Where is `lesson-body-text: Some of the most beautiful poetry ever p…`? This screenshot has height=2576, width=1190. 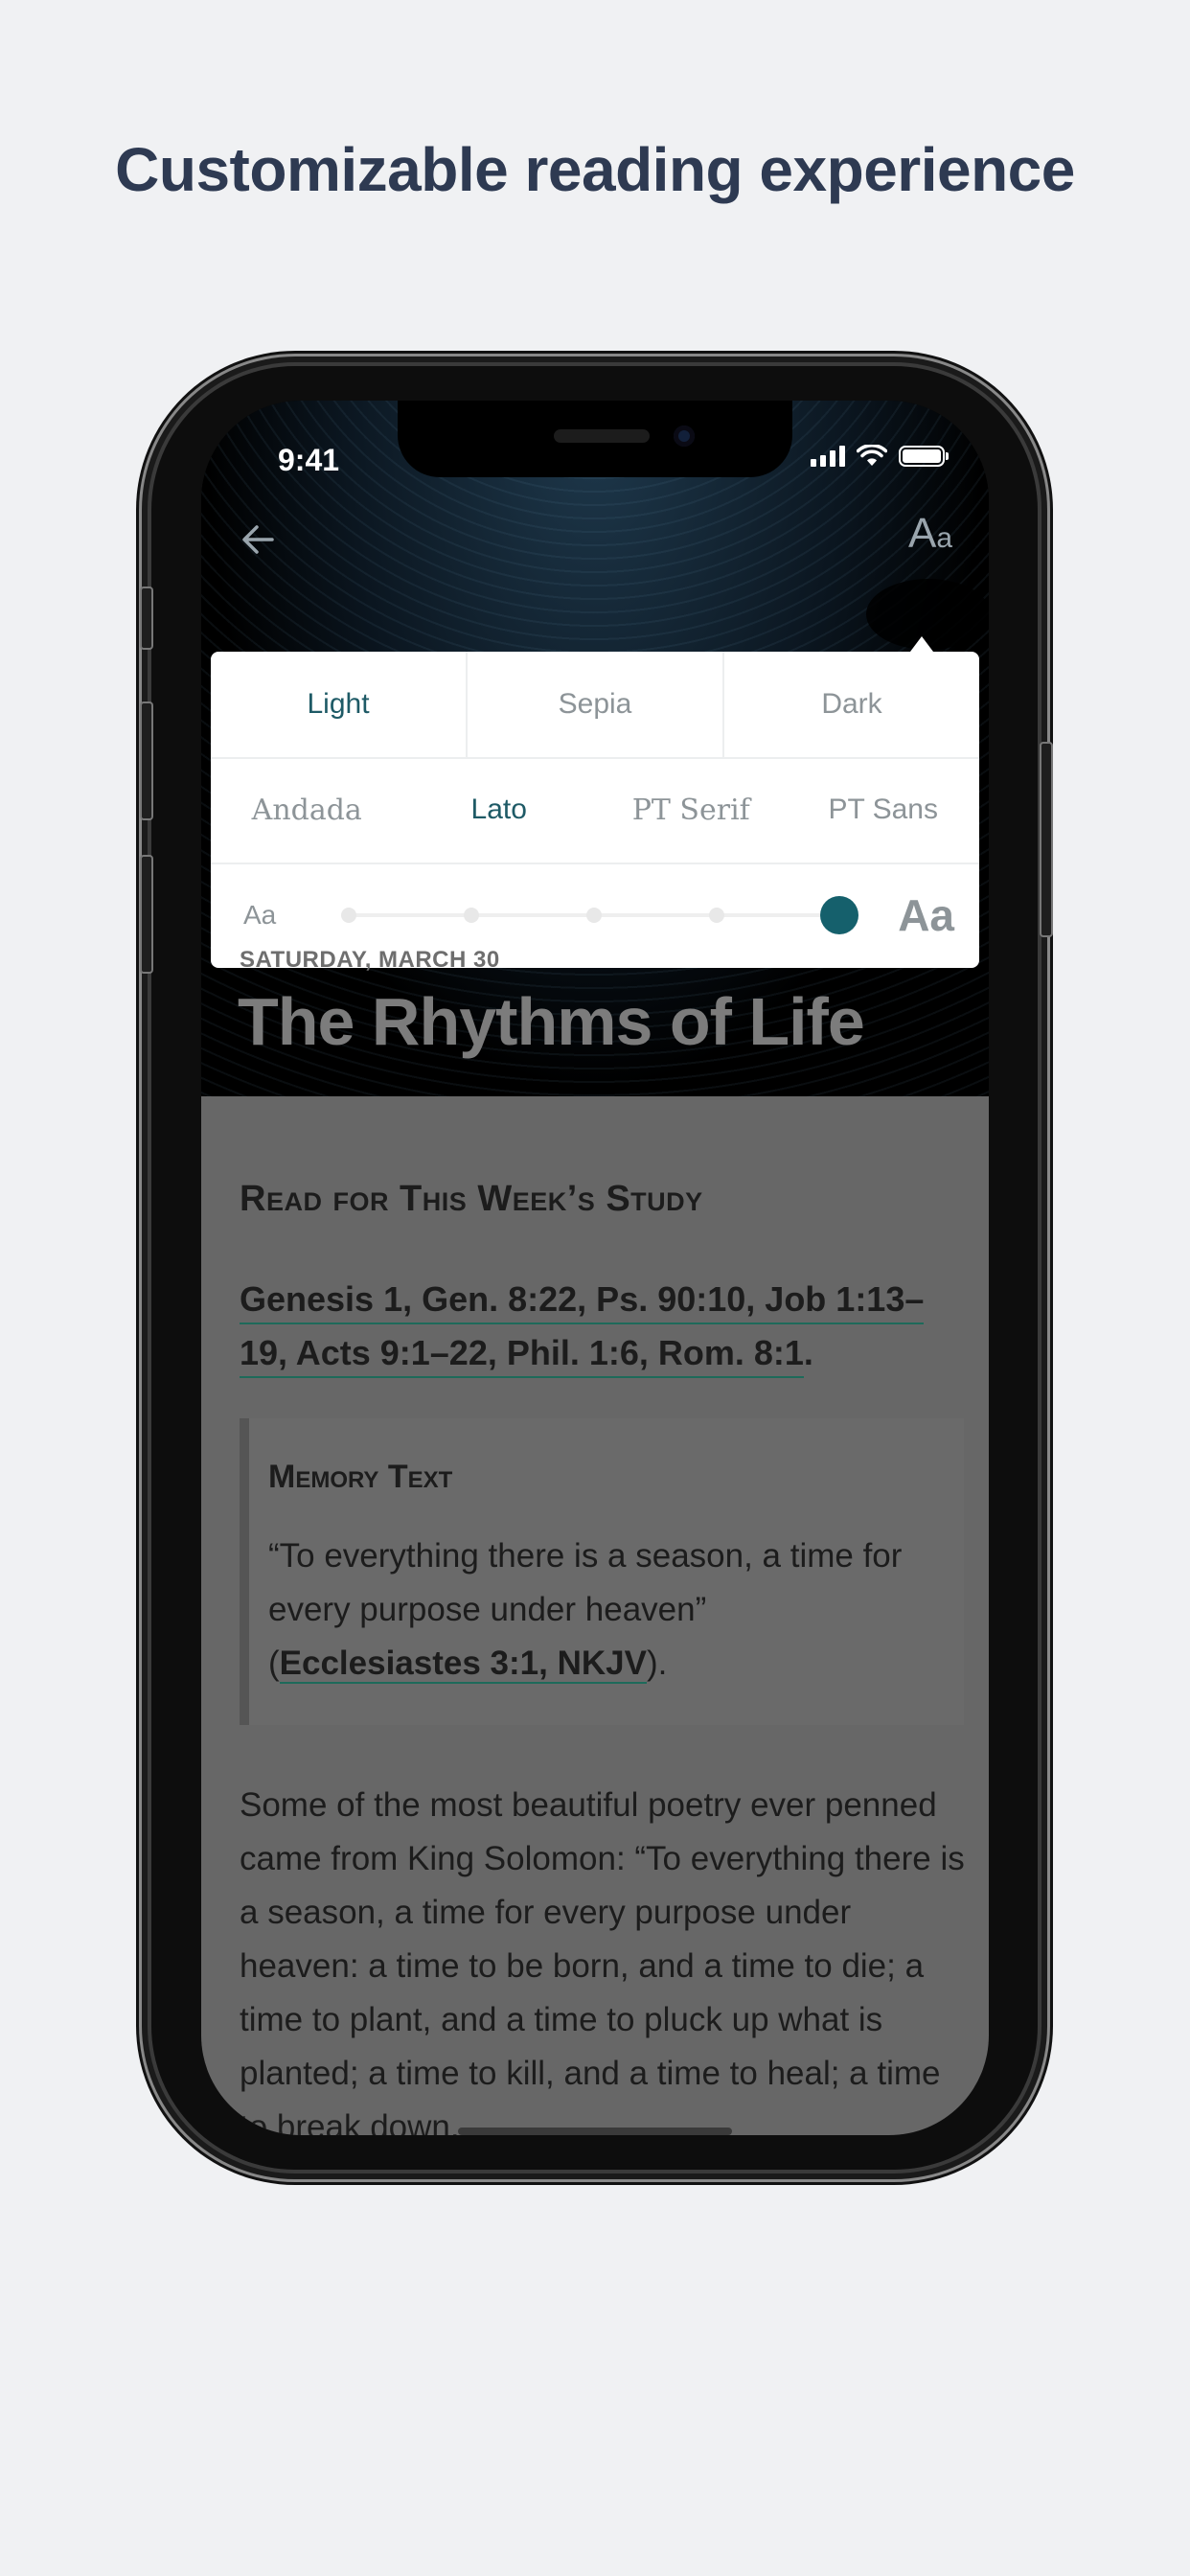
lesson-body-text: Some of the most beautiful poetry ever p… is located at coordinates (603, 1960).